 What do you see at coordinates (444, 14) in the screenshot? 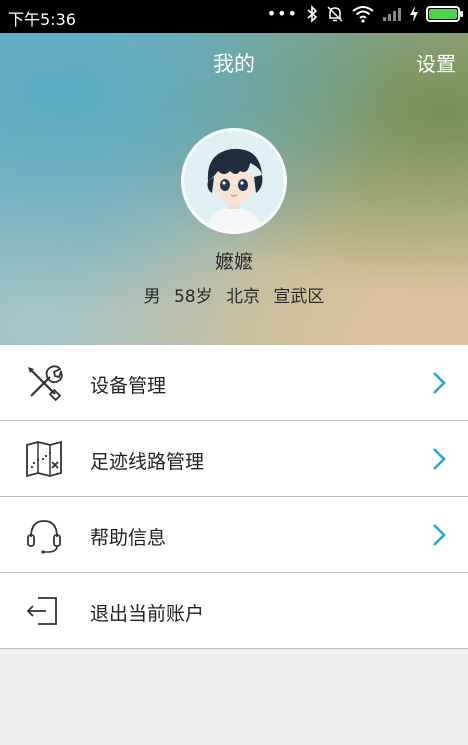
I see `battery-icon` at bounding box center [444, 14].